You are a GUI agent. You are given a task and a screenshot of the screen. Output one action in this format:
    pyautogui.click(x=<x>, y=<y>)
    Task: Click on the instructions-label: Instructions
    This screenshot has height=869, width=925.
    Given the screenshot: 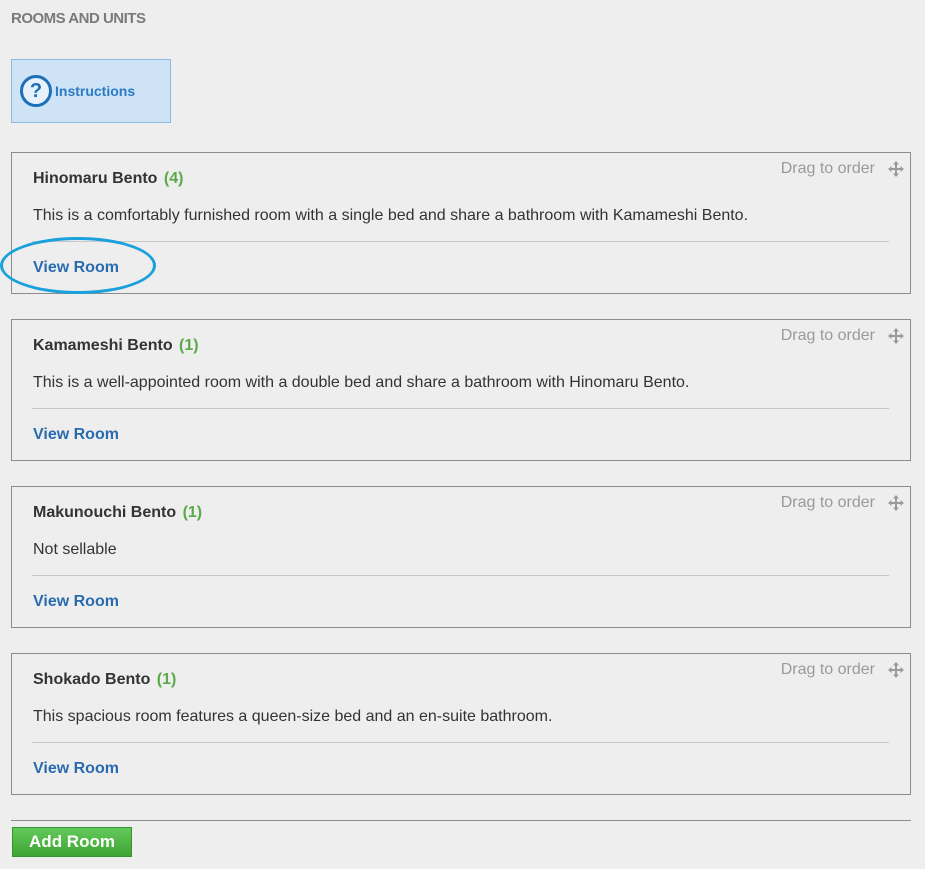 What is the action you would take?
    pyautogui.click(x=95, y=91)
    